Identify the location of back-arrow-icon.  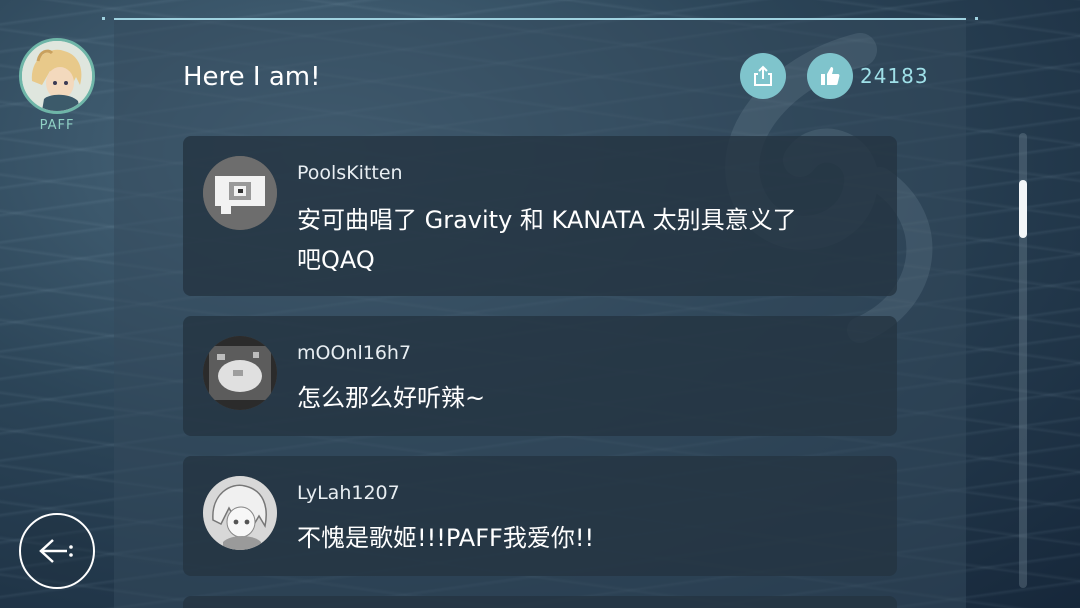
(56, 551).